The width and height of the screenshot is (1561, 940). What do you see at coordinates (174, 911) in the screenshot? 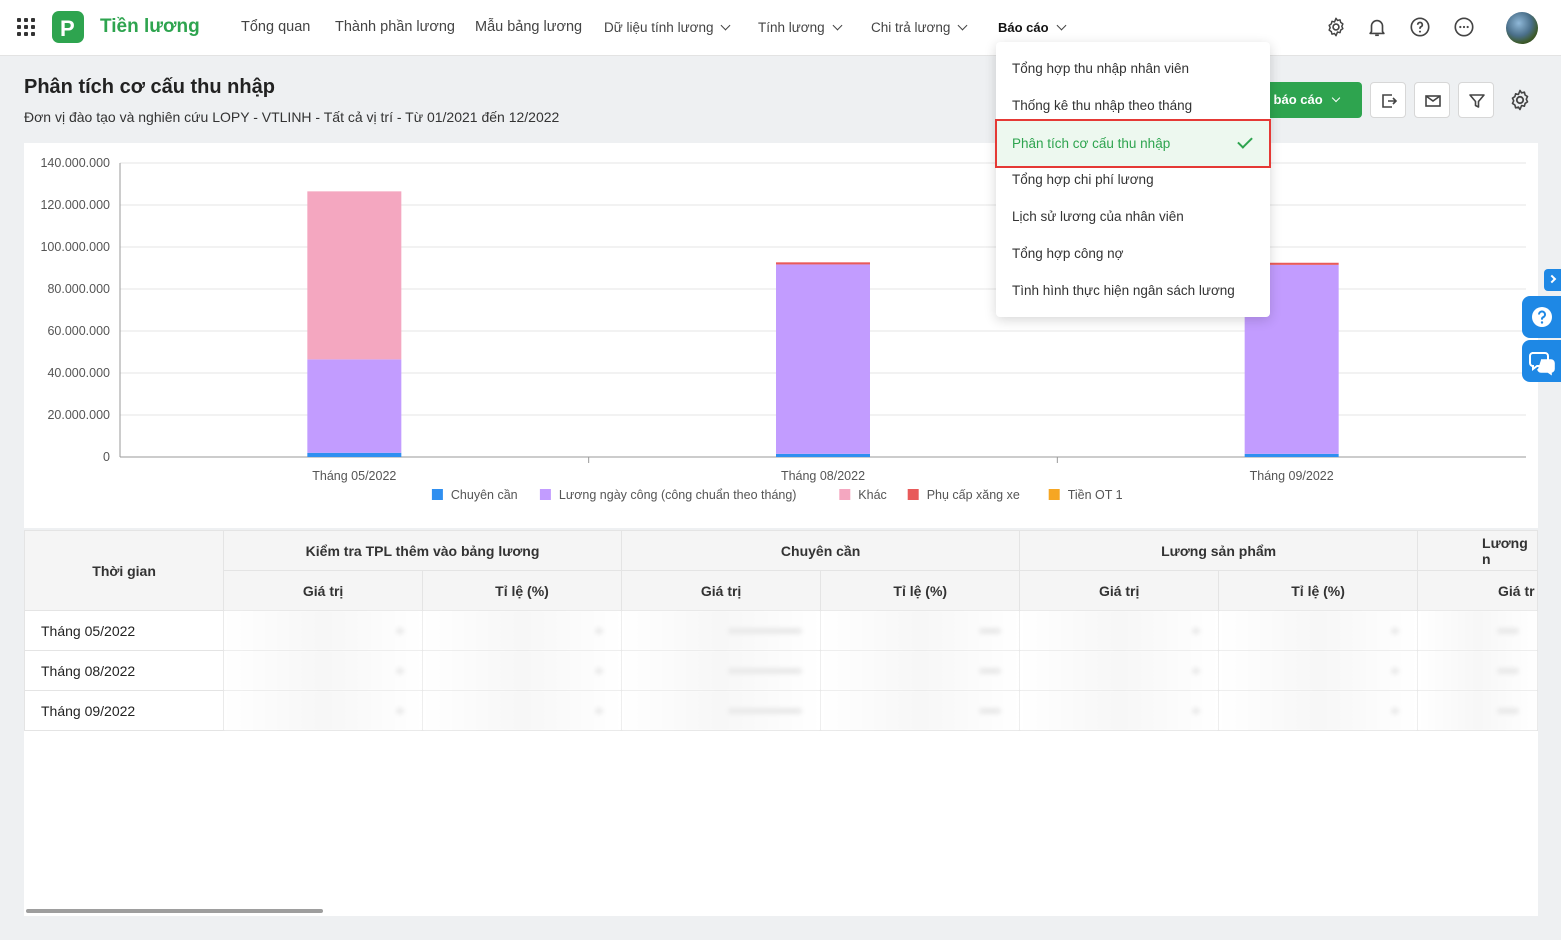
I see `horizontal-scrollbar` at bounding box center [174, 911].